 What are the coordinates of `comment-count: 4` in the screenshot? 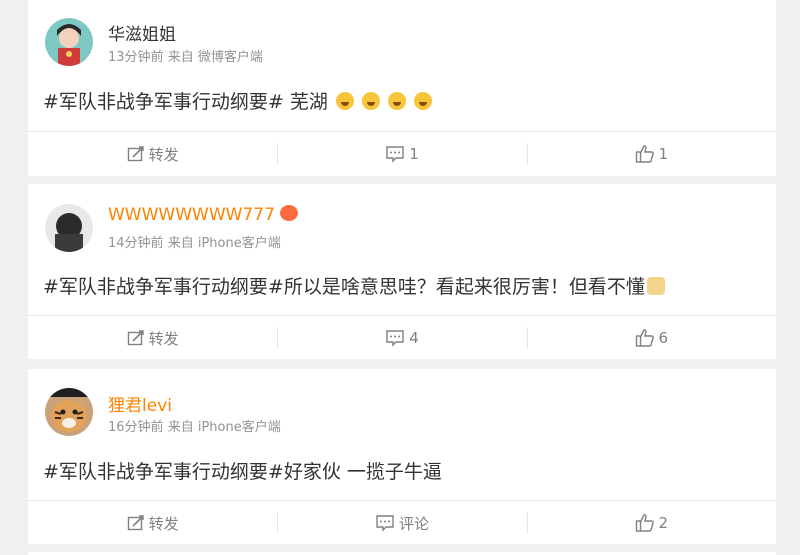 It's located at (414, 338).